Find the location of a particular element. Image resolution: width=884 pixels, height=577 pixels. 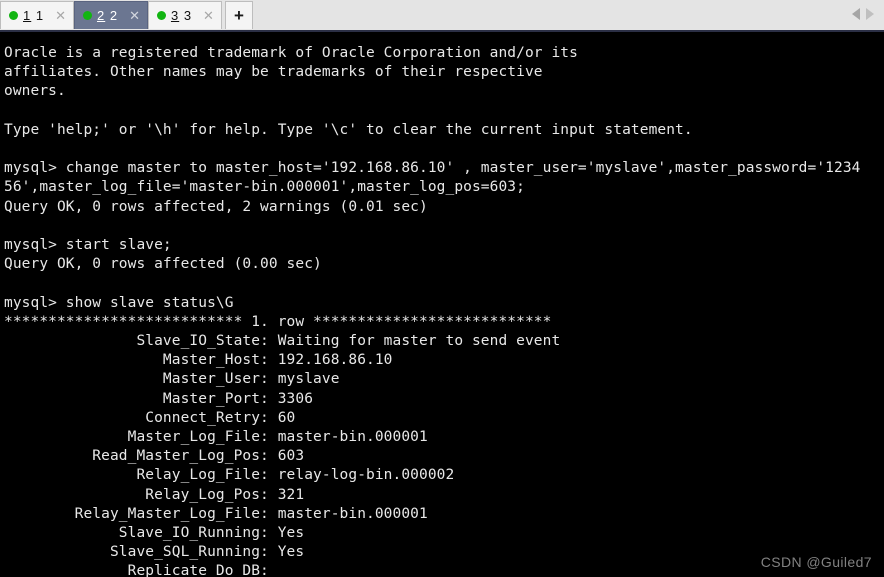

tab-session-1: 1 1 ✕ is located at coordinates (37, 15).